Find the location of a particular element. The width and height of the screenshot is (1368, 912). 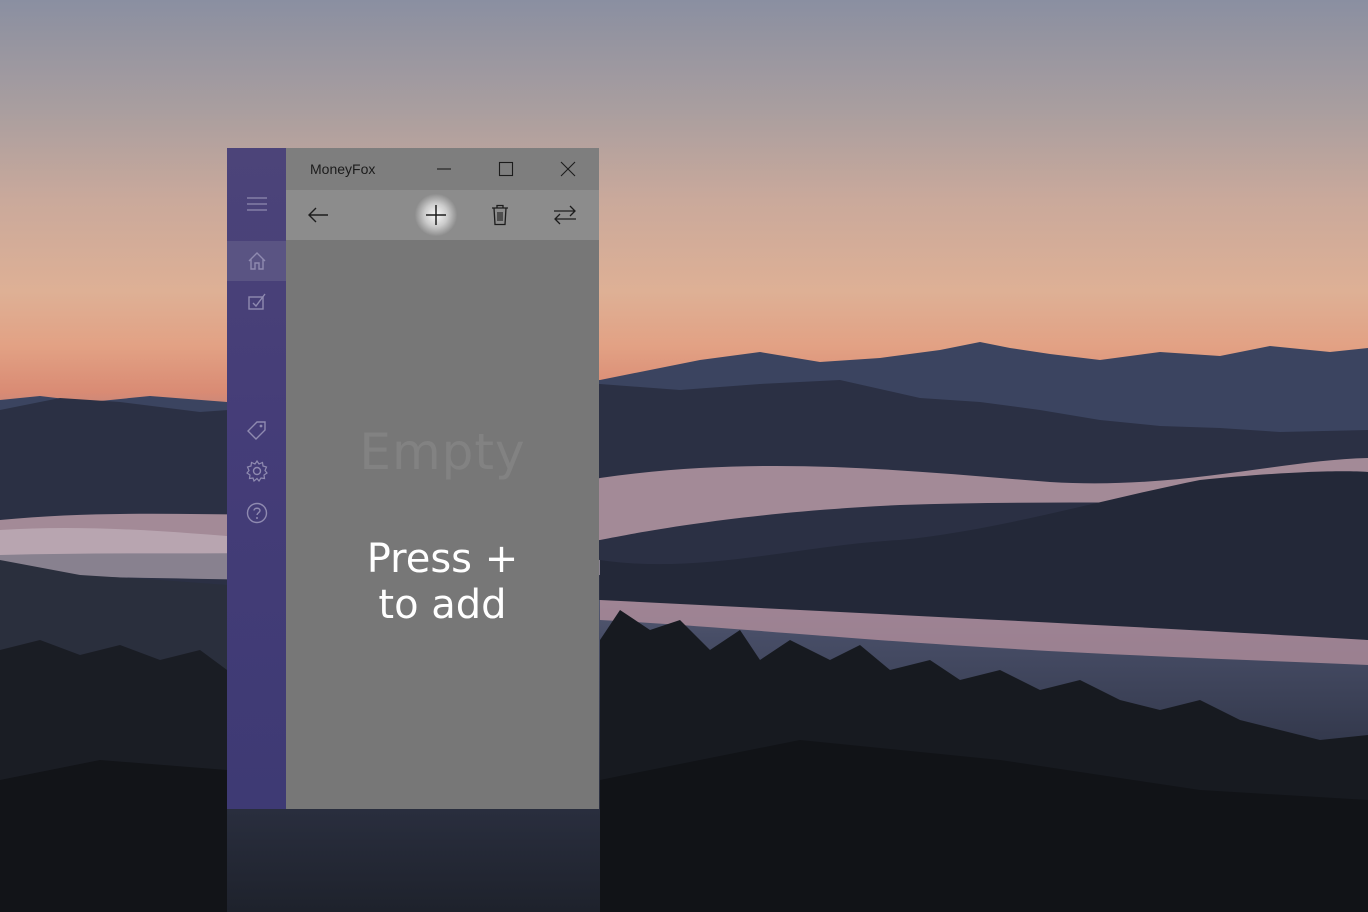

account-list-area: Empty Press + to add is located at coordinates (442, 524).